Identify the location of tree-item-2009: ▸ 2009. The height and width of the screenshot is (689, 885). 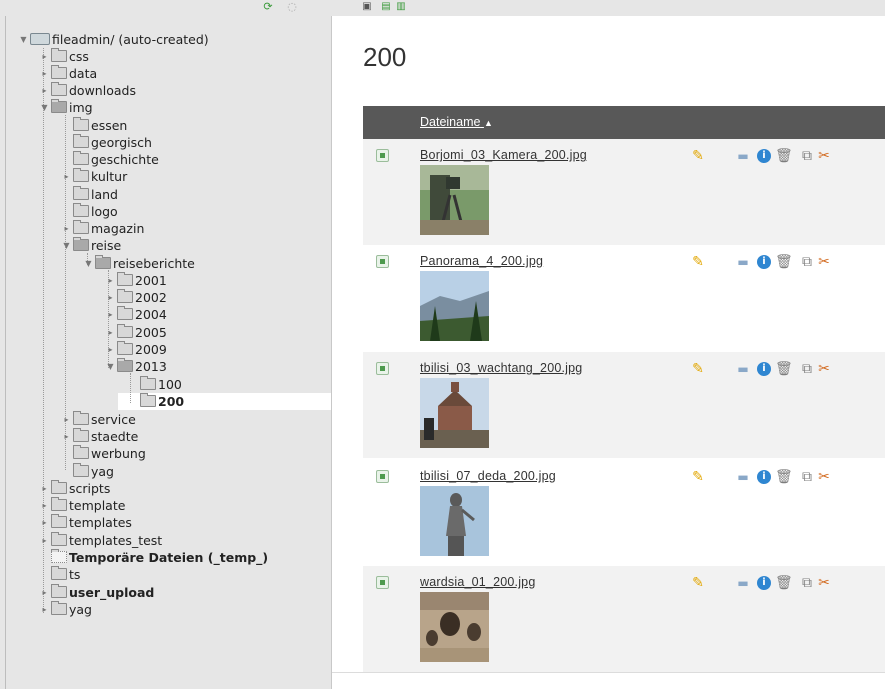
(137, 349).